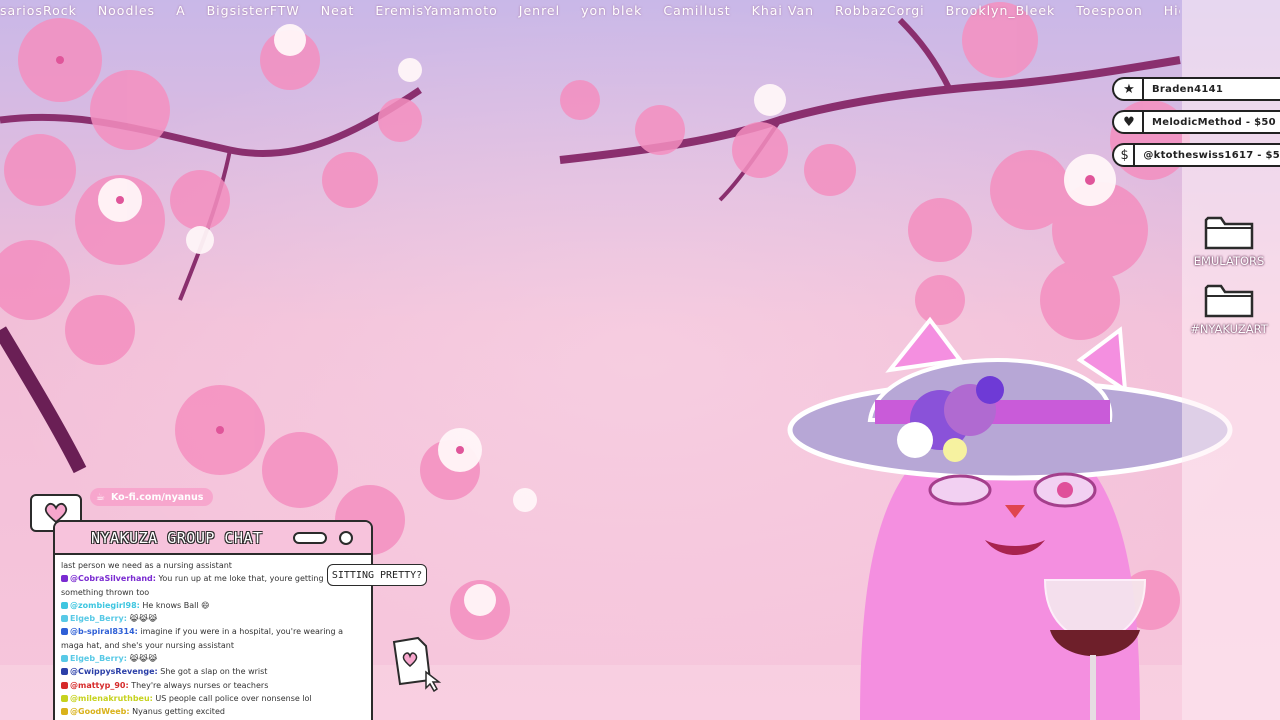 The width and height of the screenshot is (1280, 720). I want to click on document-heart-icon, so click(417, 664).